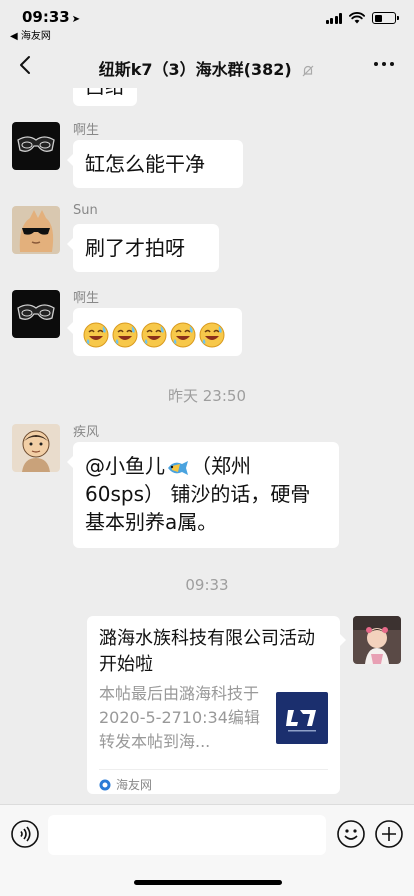 Image resolution: width=414 pixels, height=896 pixels. I want to click on card-title: 潞海水族科技有限公司活动开始啦, so click(207, 651).